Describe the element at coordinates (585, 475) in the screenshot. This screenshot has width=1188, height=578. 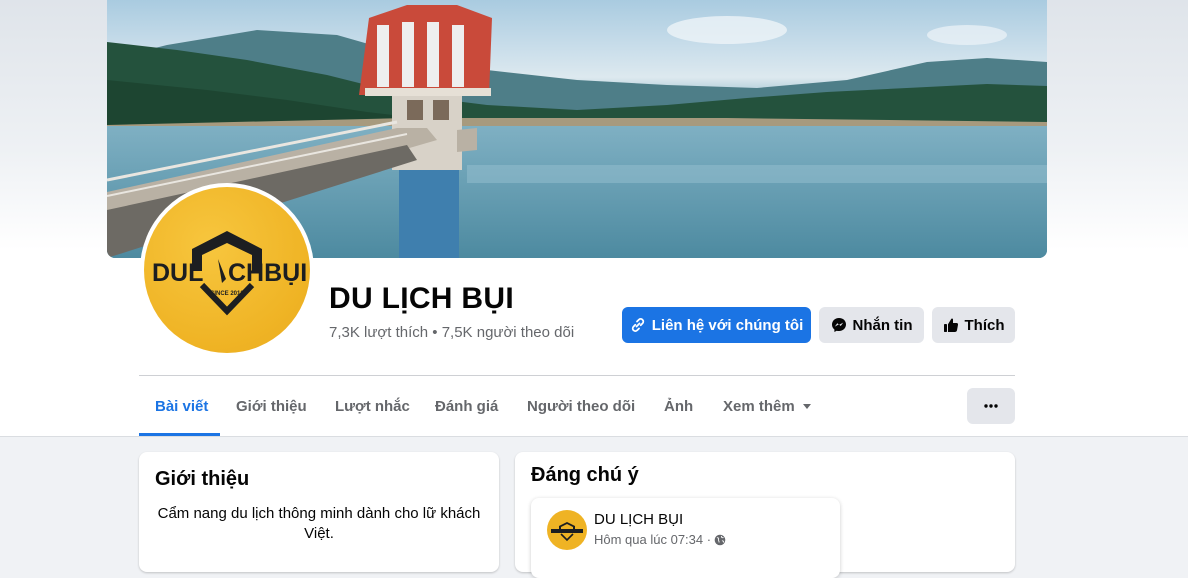
I see `featured-title: Đáng chú ý` at that location.